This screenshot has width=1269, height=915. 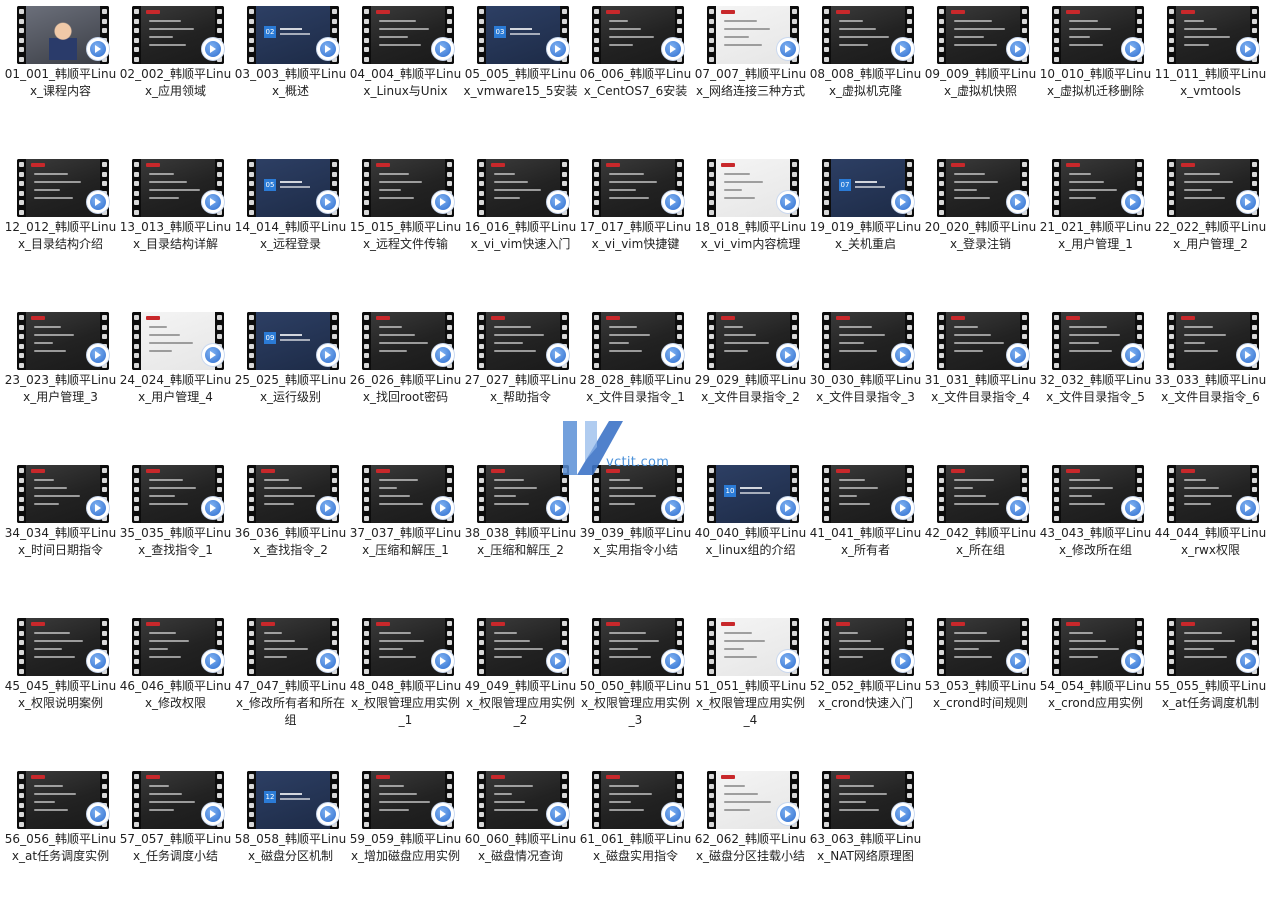 I want to click on video-file-item: 02 03_003_韩顺平Linux_概述, so click(x=290, y=75).